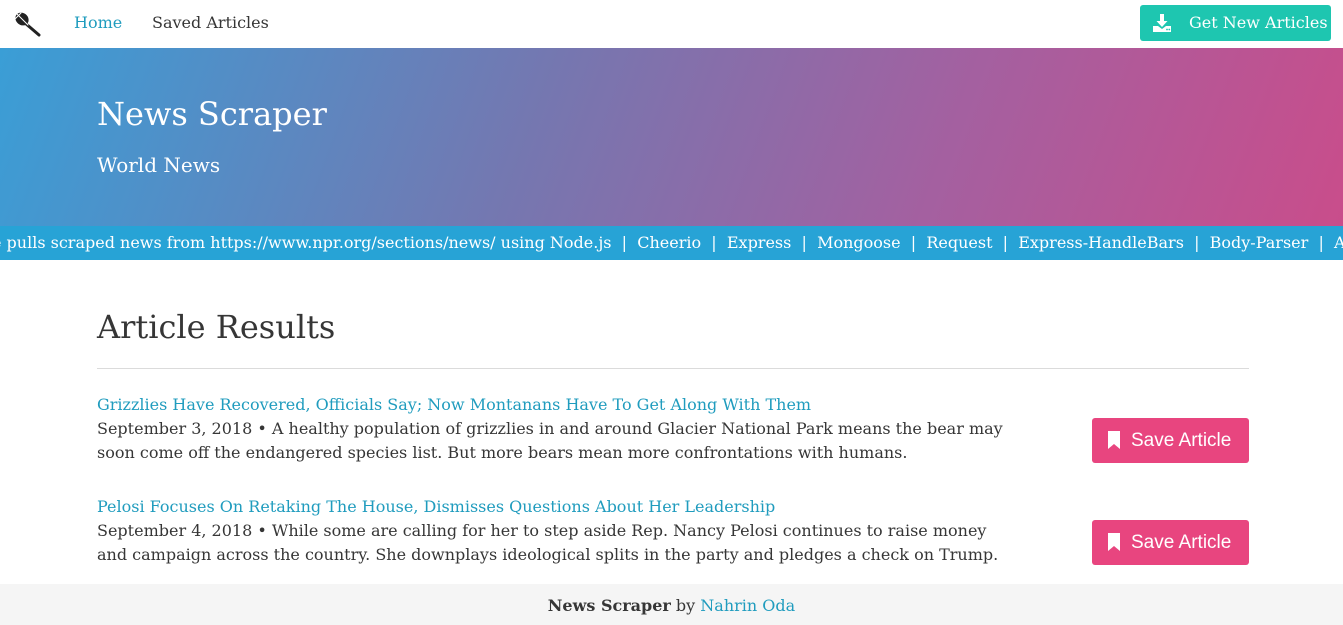  What do you see at coordinates (673, 368) in the screenshot?
I see `divider` at bounding box center [673, 368].